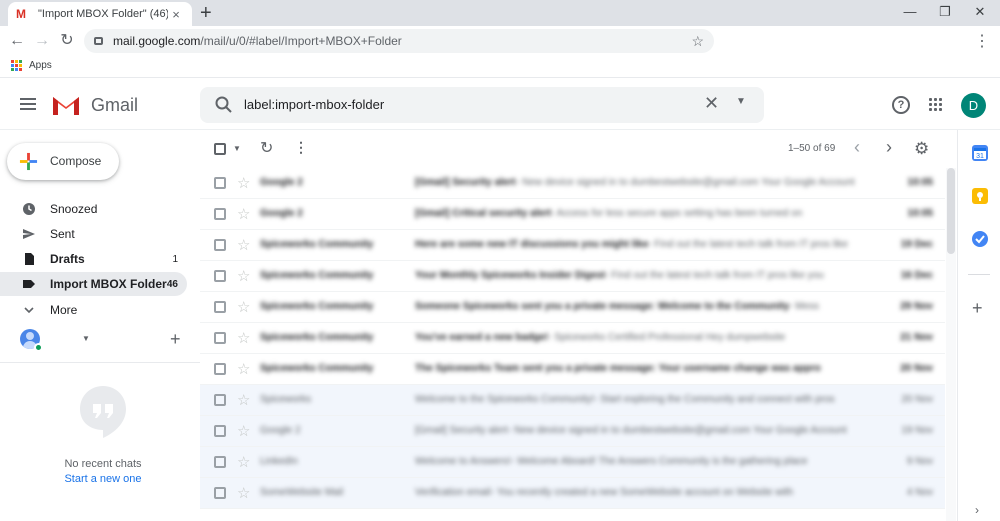 This screenshot has height=521, width=1000. Describe the element at coordinates (916, 337) in the screenshot. I see `row-date: 21 Nov` at that location.